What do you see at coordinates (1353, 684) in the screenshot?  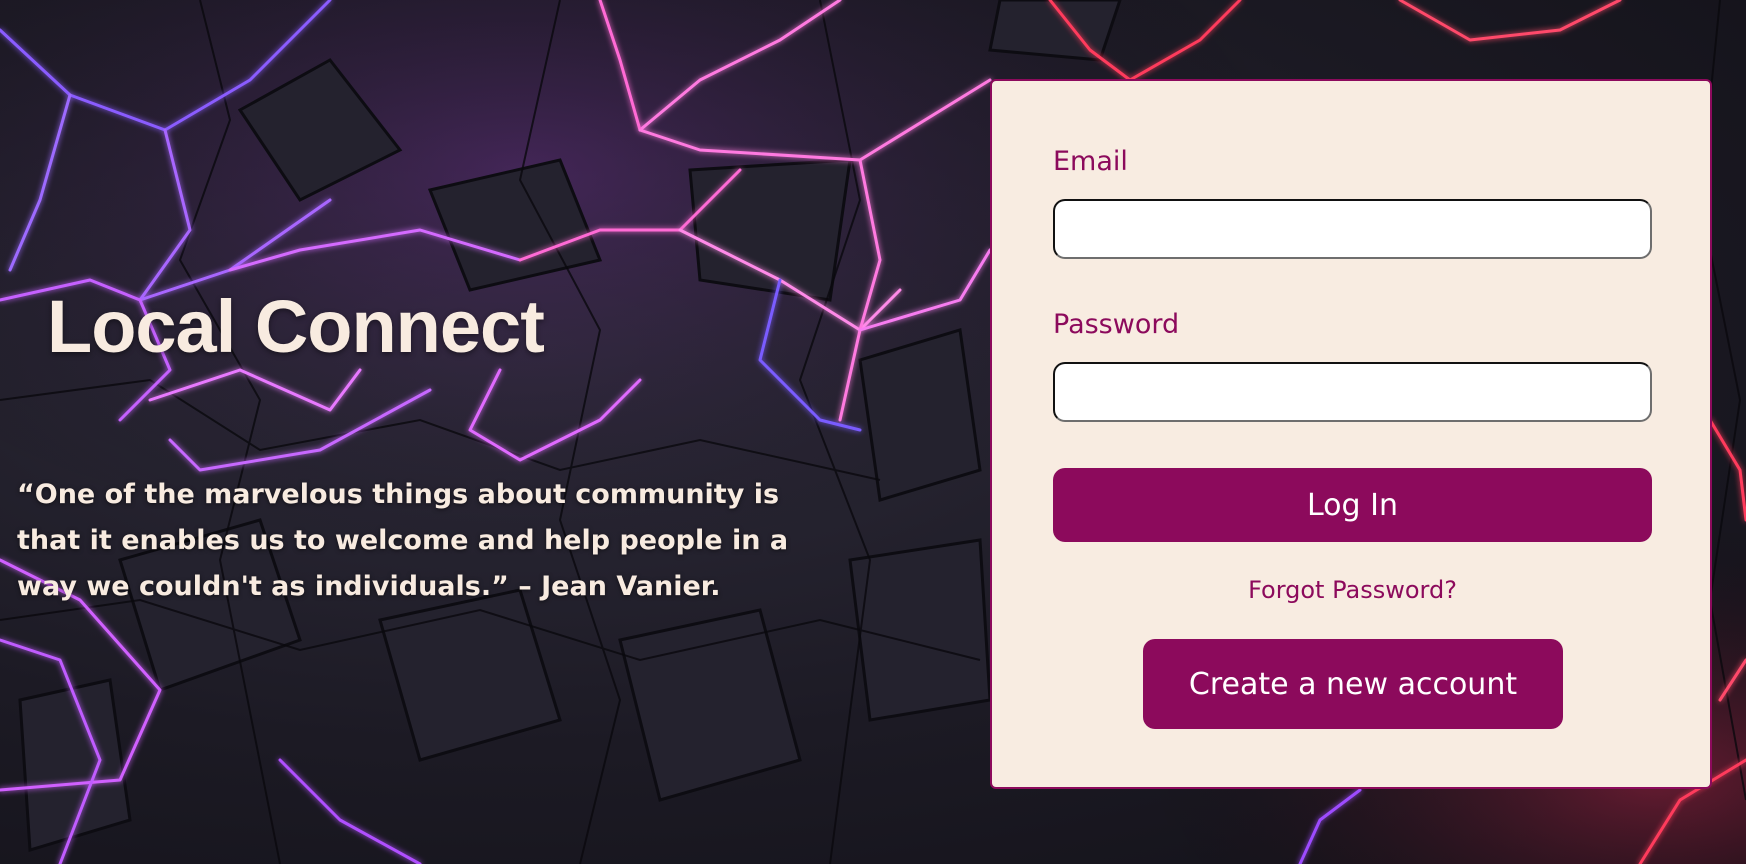 I see `create-account-button: Create a new account` at bounding box center [1353, 684].